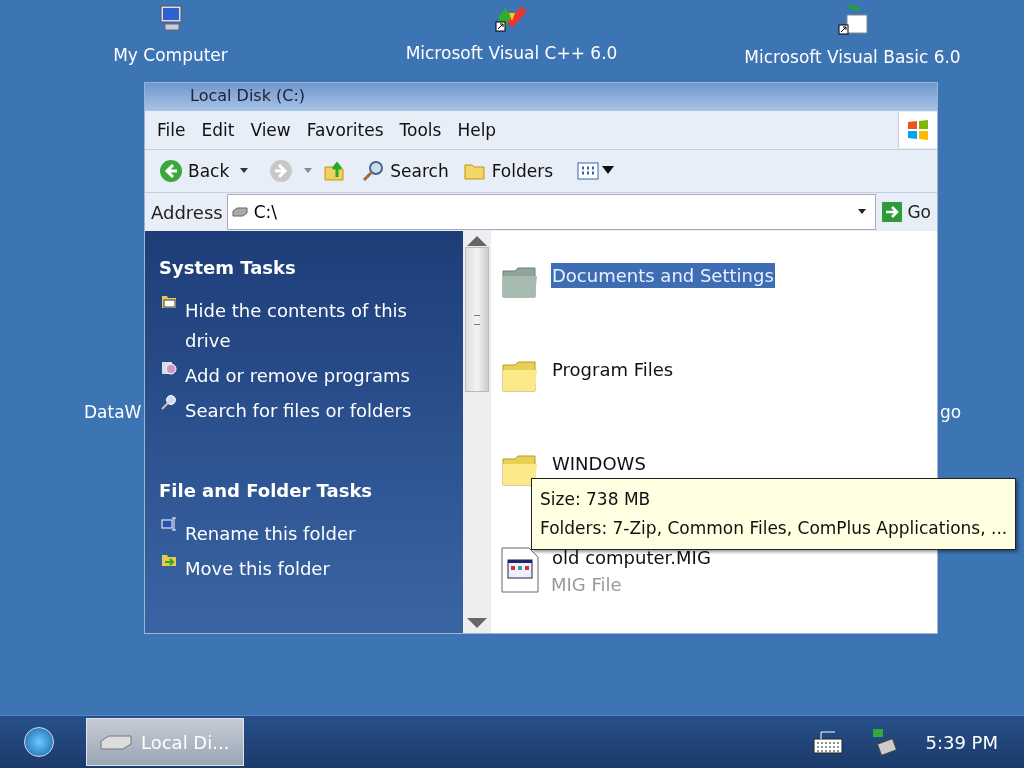 This screenshot has width=1024, height=768. What do you see at coordinates (345, 130) in the screenshot?
I see `menu-item: Favorites` at bounding box center [345, 130].